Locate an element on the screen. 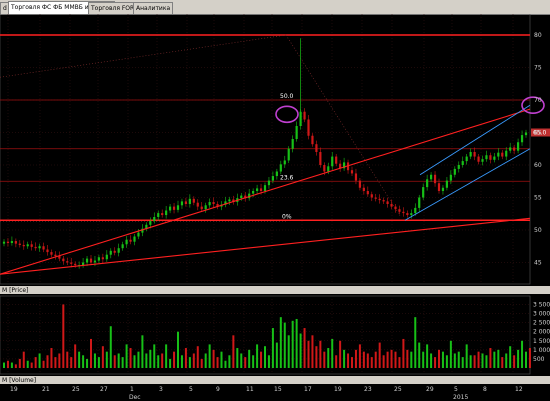 The height and width of the screenshot is (401, 550). volume-panel-caption-bar is located at coordinates (275, 380).